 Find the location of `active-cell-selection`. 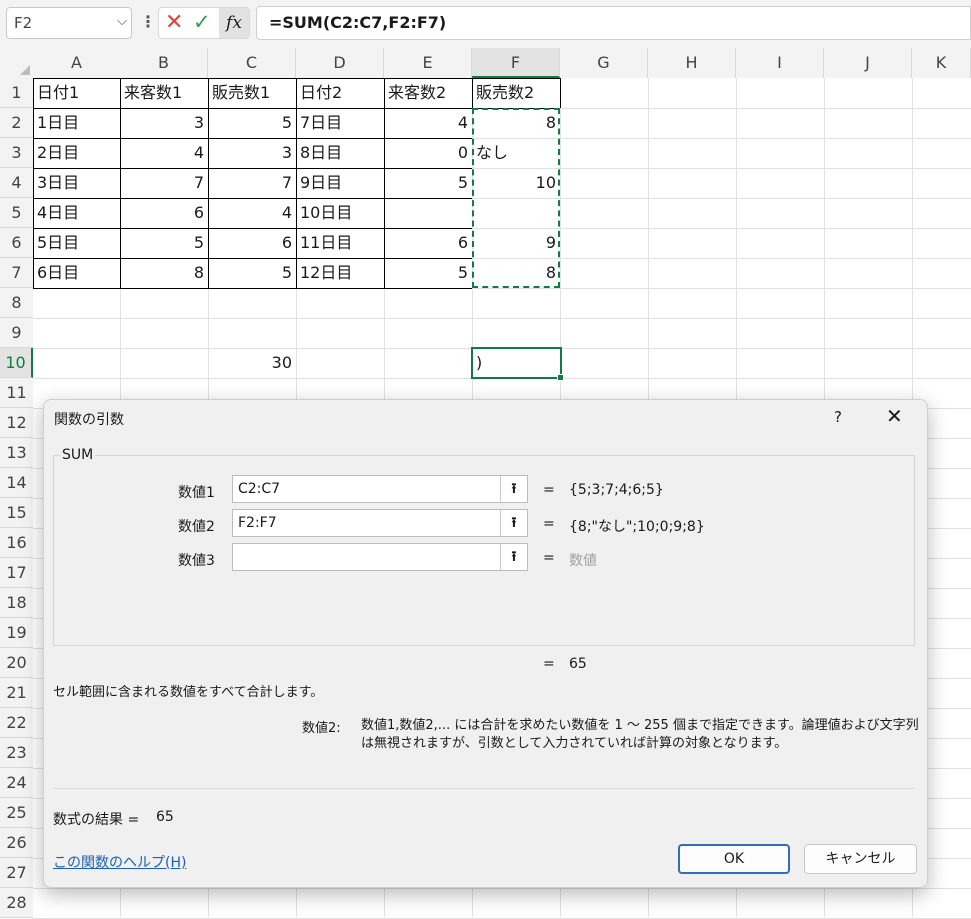

active-cell-selection is located at coordinates (517, 364).